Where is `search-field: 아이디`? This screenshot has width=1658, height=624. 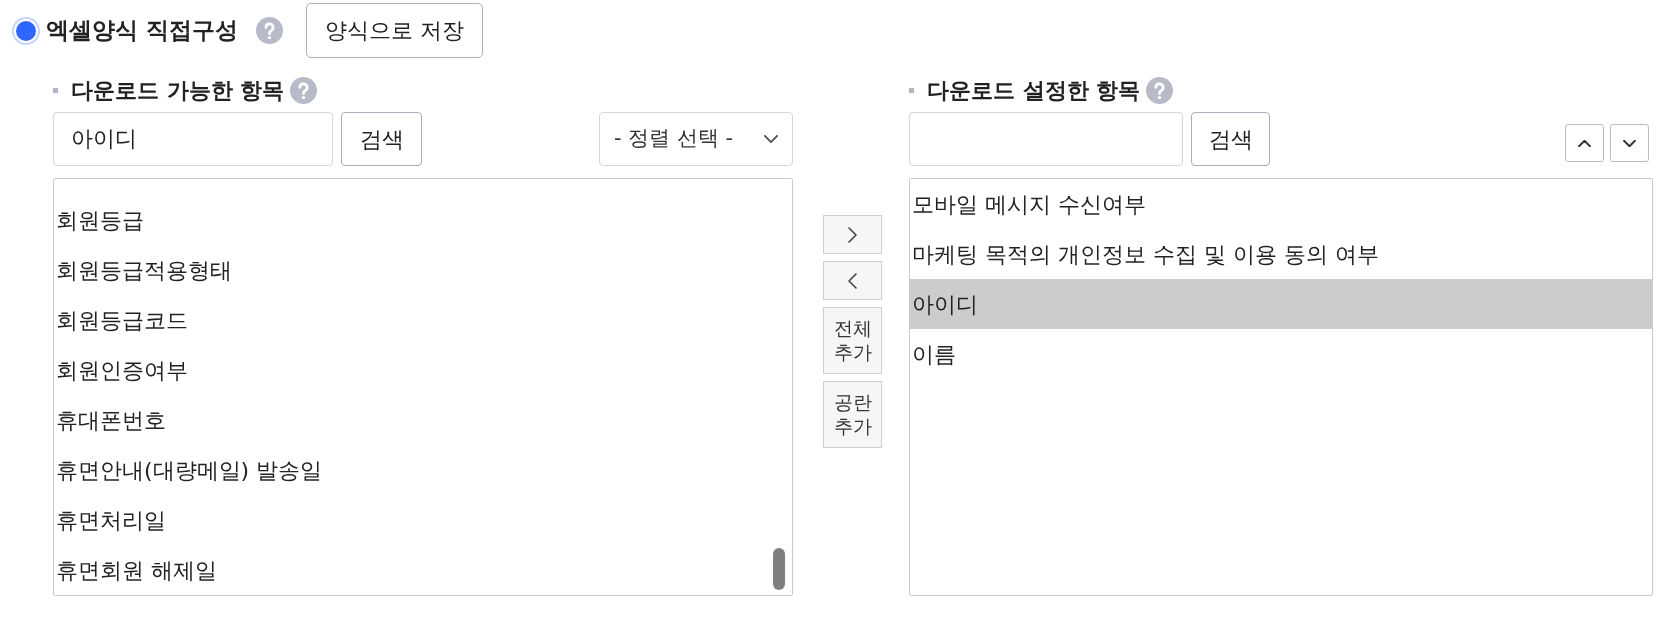 search-field: 아이디 is located at coordinates (193, 139).